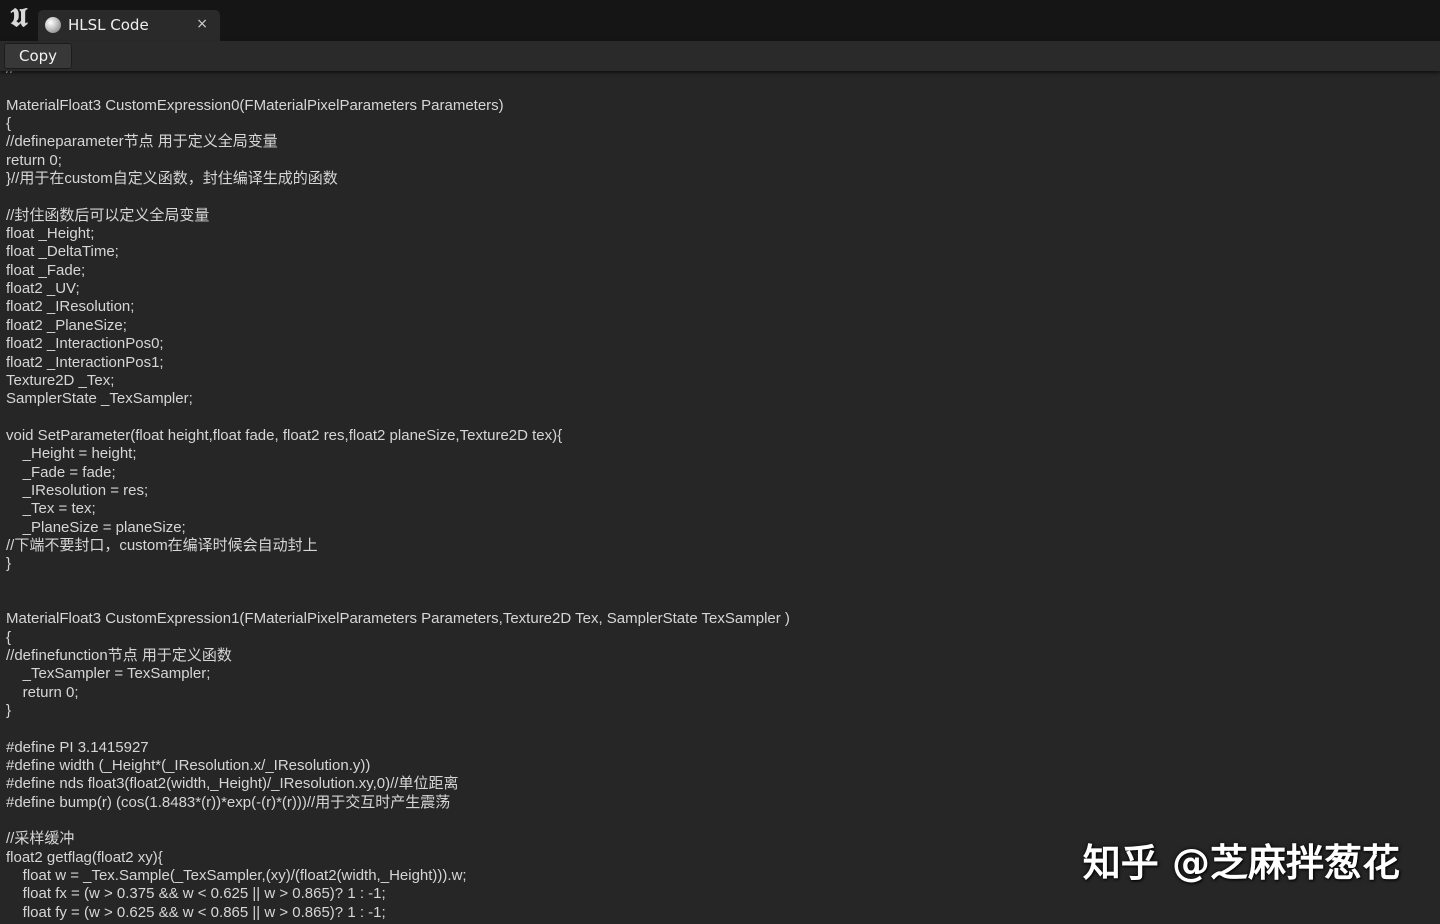 The height and width of the screenshot is (924, 1440). What do you see at coordinates (19, 18) in the screenshot?
I see `unreal-engine-logo-icon: 𝖀` at bounding box center [19, 18].